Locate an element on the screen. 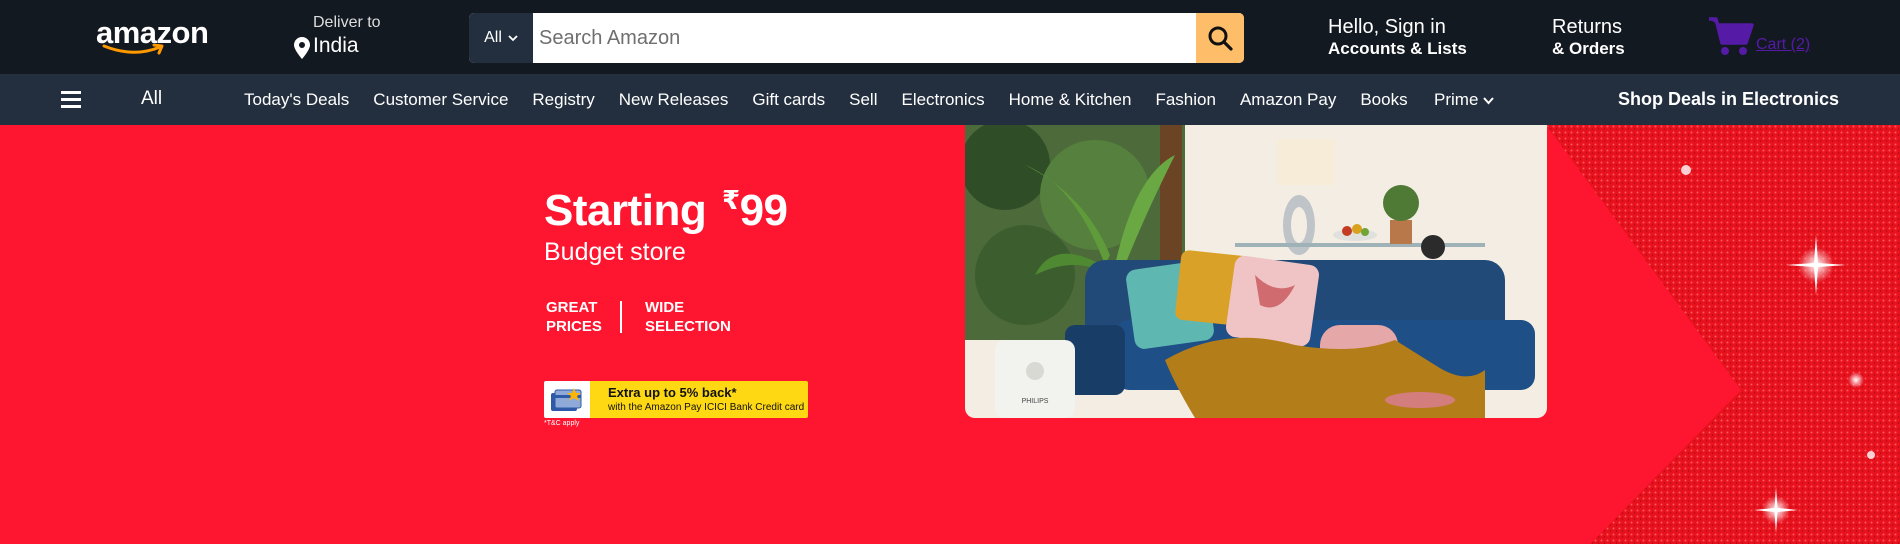 The width and height of the screenshot is (1900, 544). sign-in-greeting: Hello, Sign in is located at coordinates (1387, 27).